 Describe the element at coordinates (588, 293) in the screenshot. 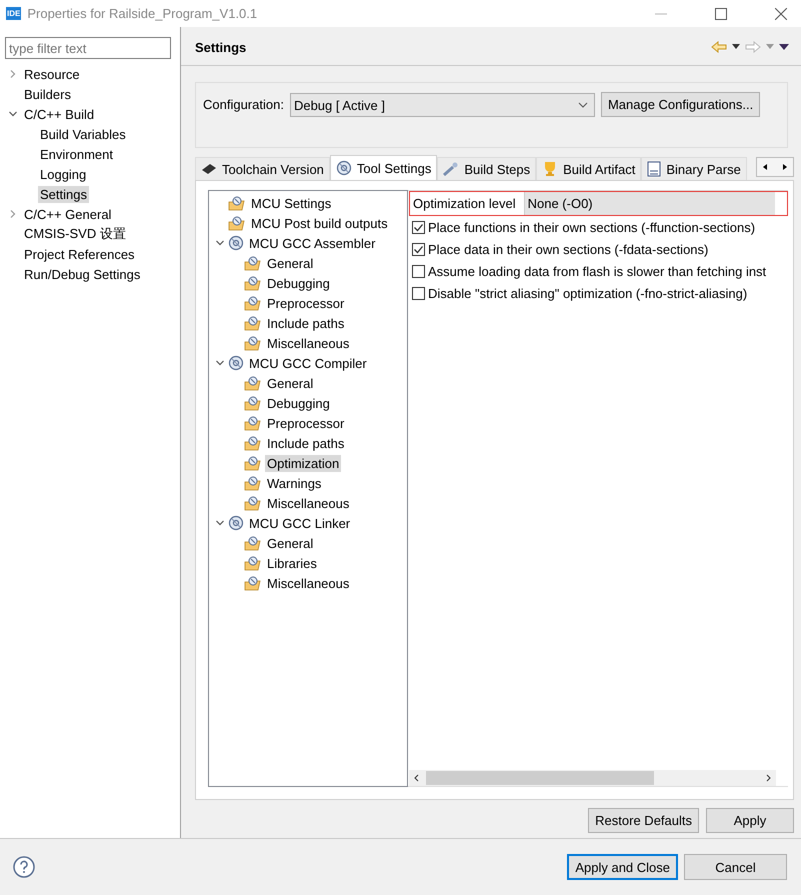

I see `checkbox-label: Disable "strict aliasing" optimization (-fno-strict-aliasing)` at that location.